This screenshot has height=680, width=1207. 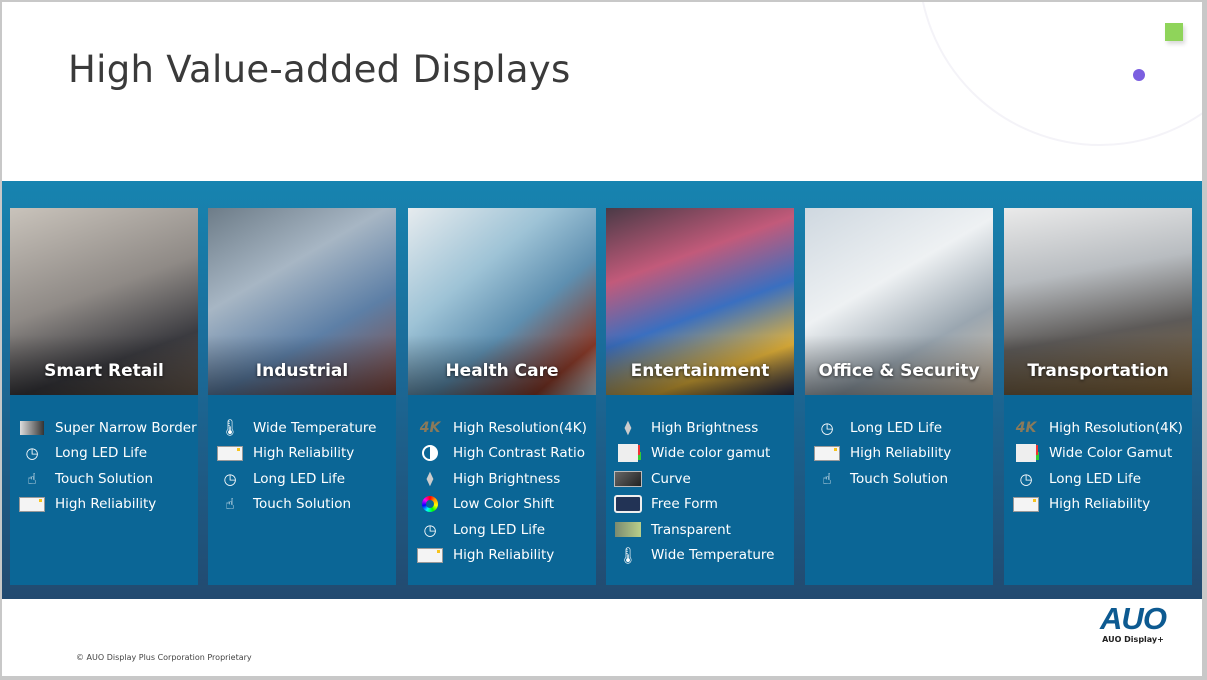 I want to click on slot-machine-icon, so click(x=628, y=504).